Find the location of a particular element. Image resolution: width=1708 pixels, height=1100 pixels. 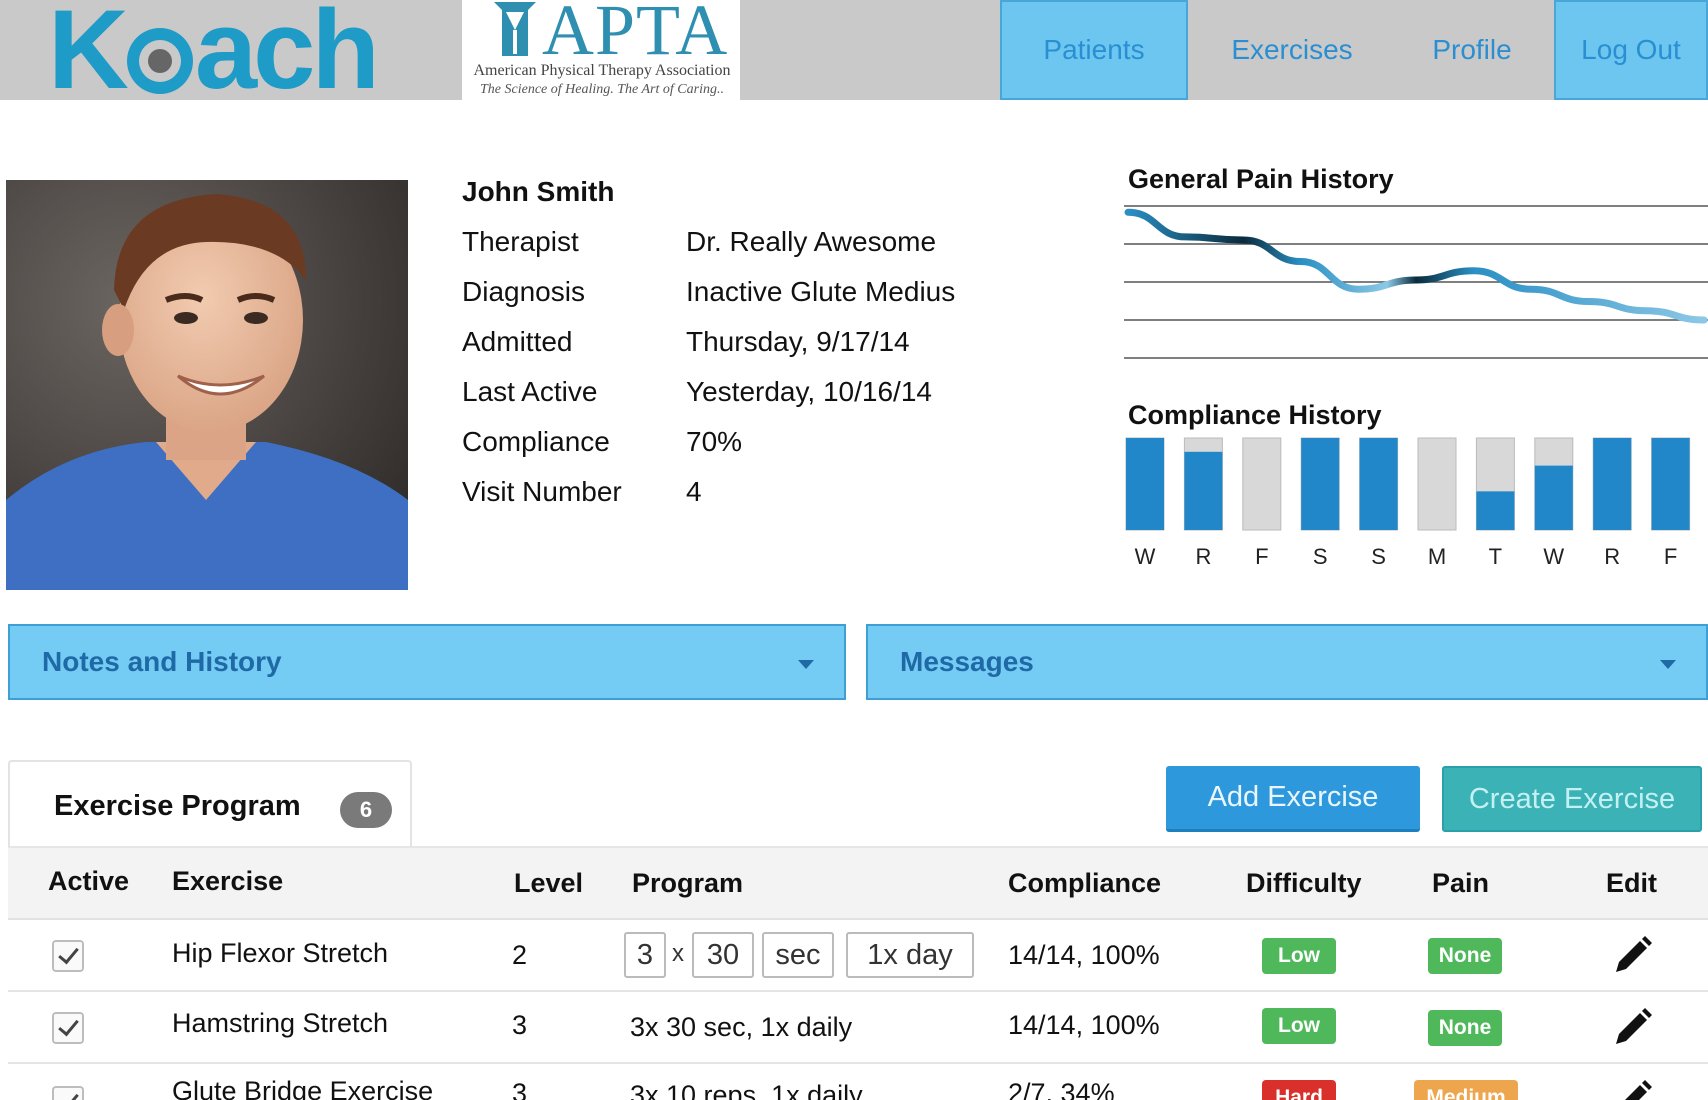

info-value: Yesterday, 10/16/14 is located at coordinates (809, 391).